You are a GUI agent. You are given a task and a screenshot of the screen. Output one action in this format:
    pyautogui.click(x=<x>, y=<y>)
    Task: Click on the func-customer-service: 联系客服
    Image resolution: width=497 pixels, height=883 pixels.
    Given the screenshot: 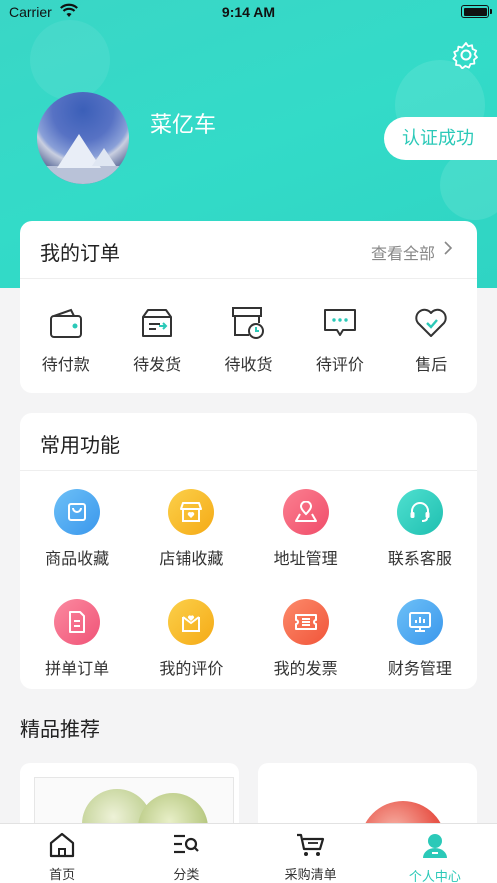 What is the action you would take?
    pyautogui.click(x=420, y=544)
    